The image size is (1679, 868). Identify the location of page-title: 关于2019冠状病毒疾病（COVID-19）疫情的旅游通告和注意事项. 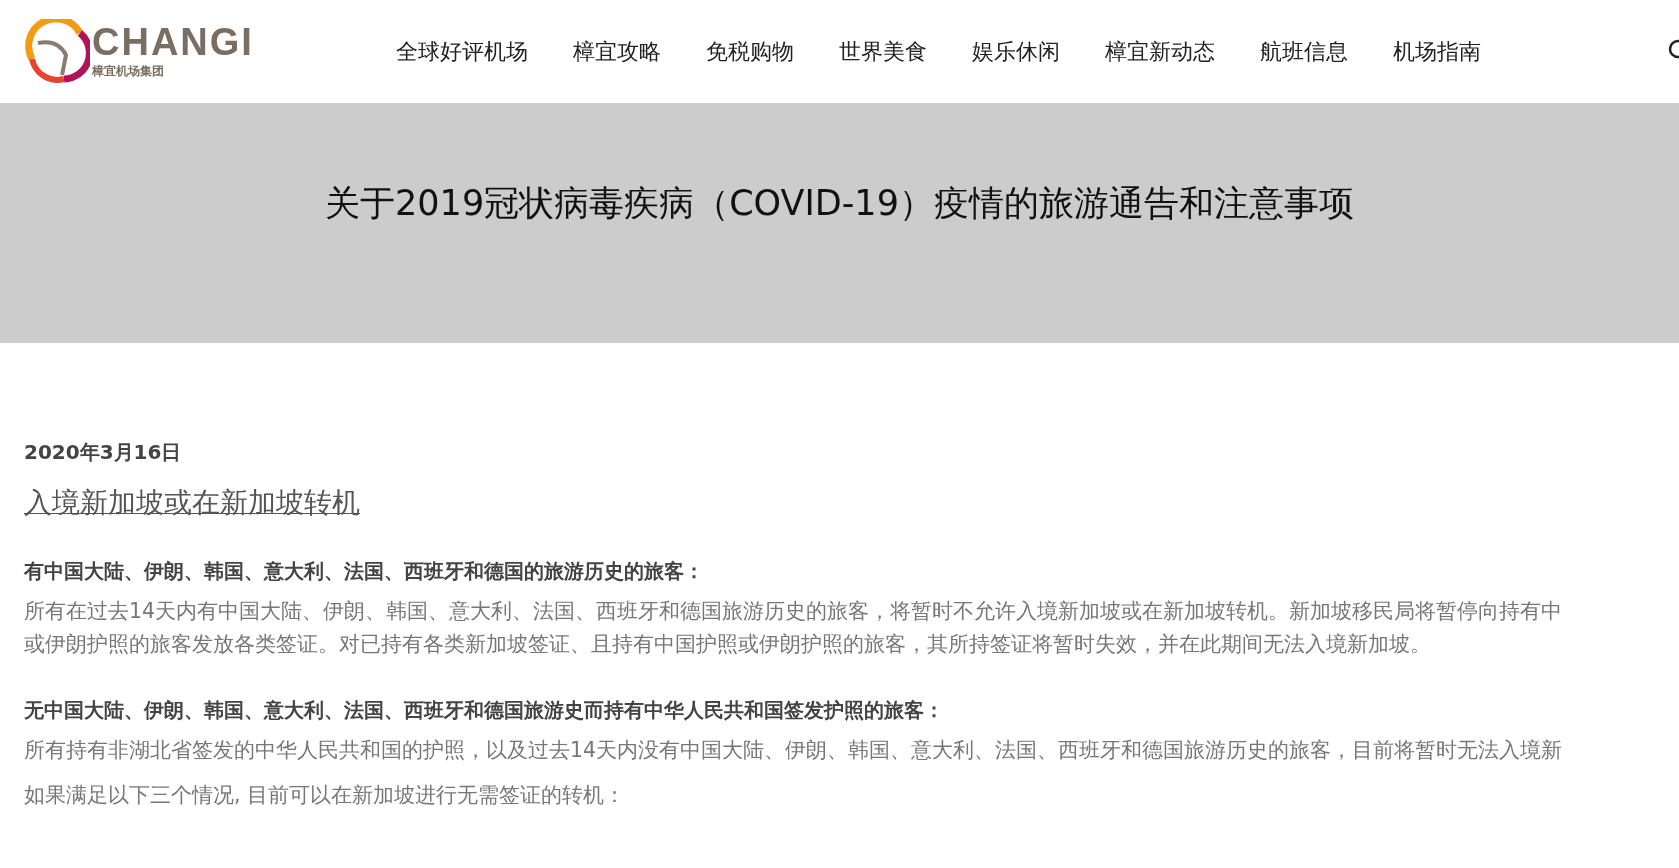
(839, 203).